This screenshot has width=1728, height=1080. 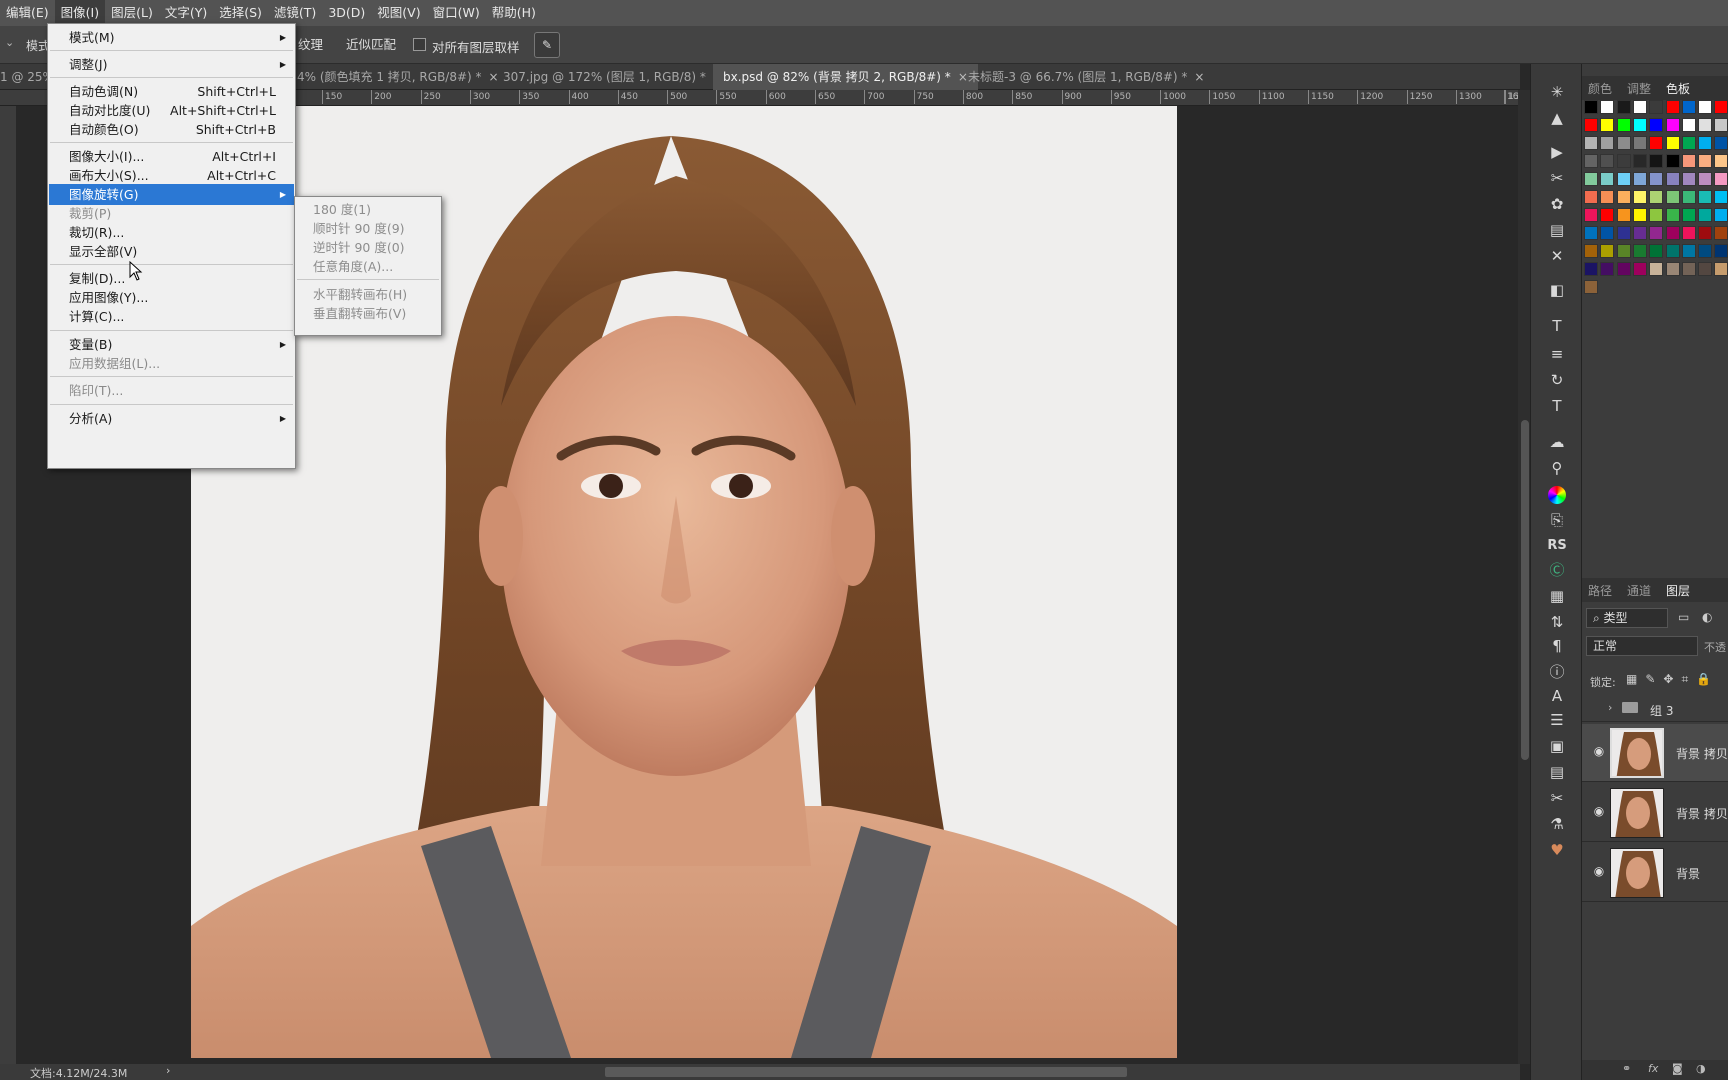 What do you see at coordinates (1557, 494) in the screenshot?
I see `color-wheel-icon` at bounding box center [1557, 494].